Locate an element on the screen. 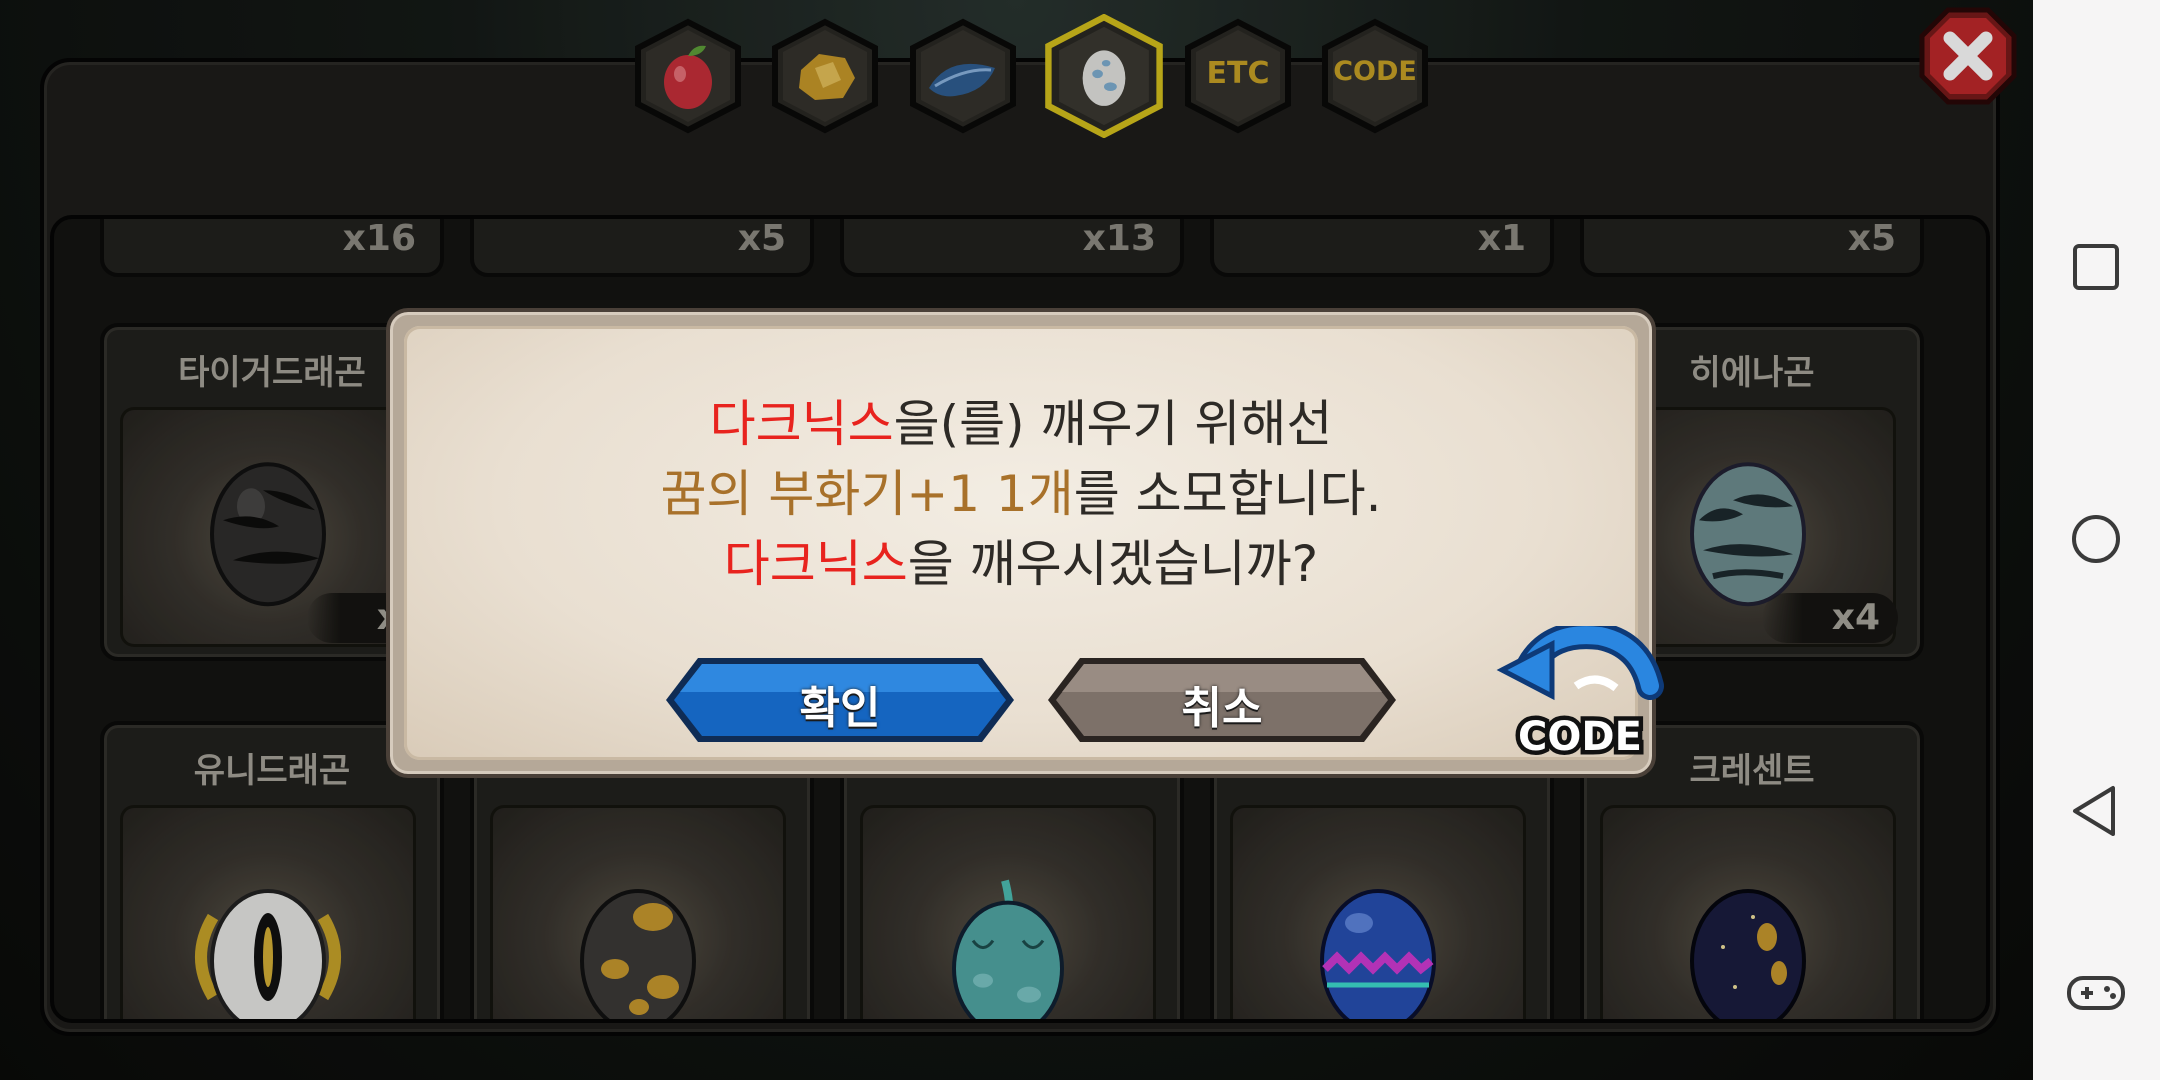  code-badge-label: CODE is located at coordinates (1580, 737).